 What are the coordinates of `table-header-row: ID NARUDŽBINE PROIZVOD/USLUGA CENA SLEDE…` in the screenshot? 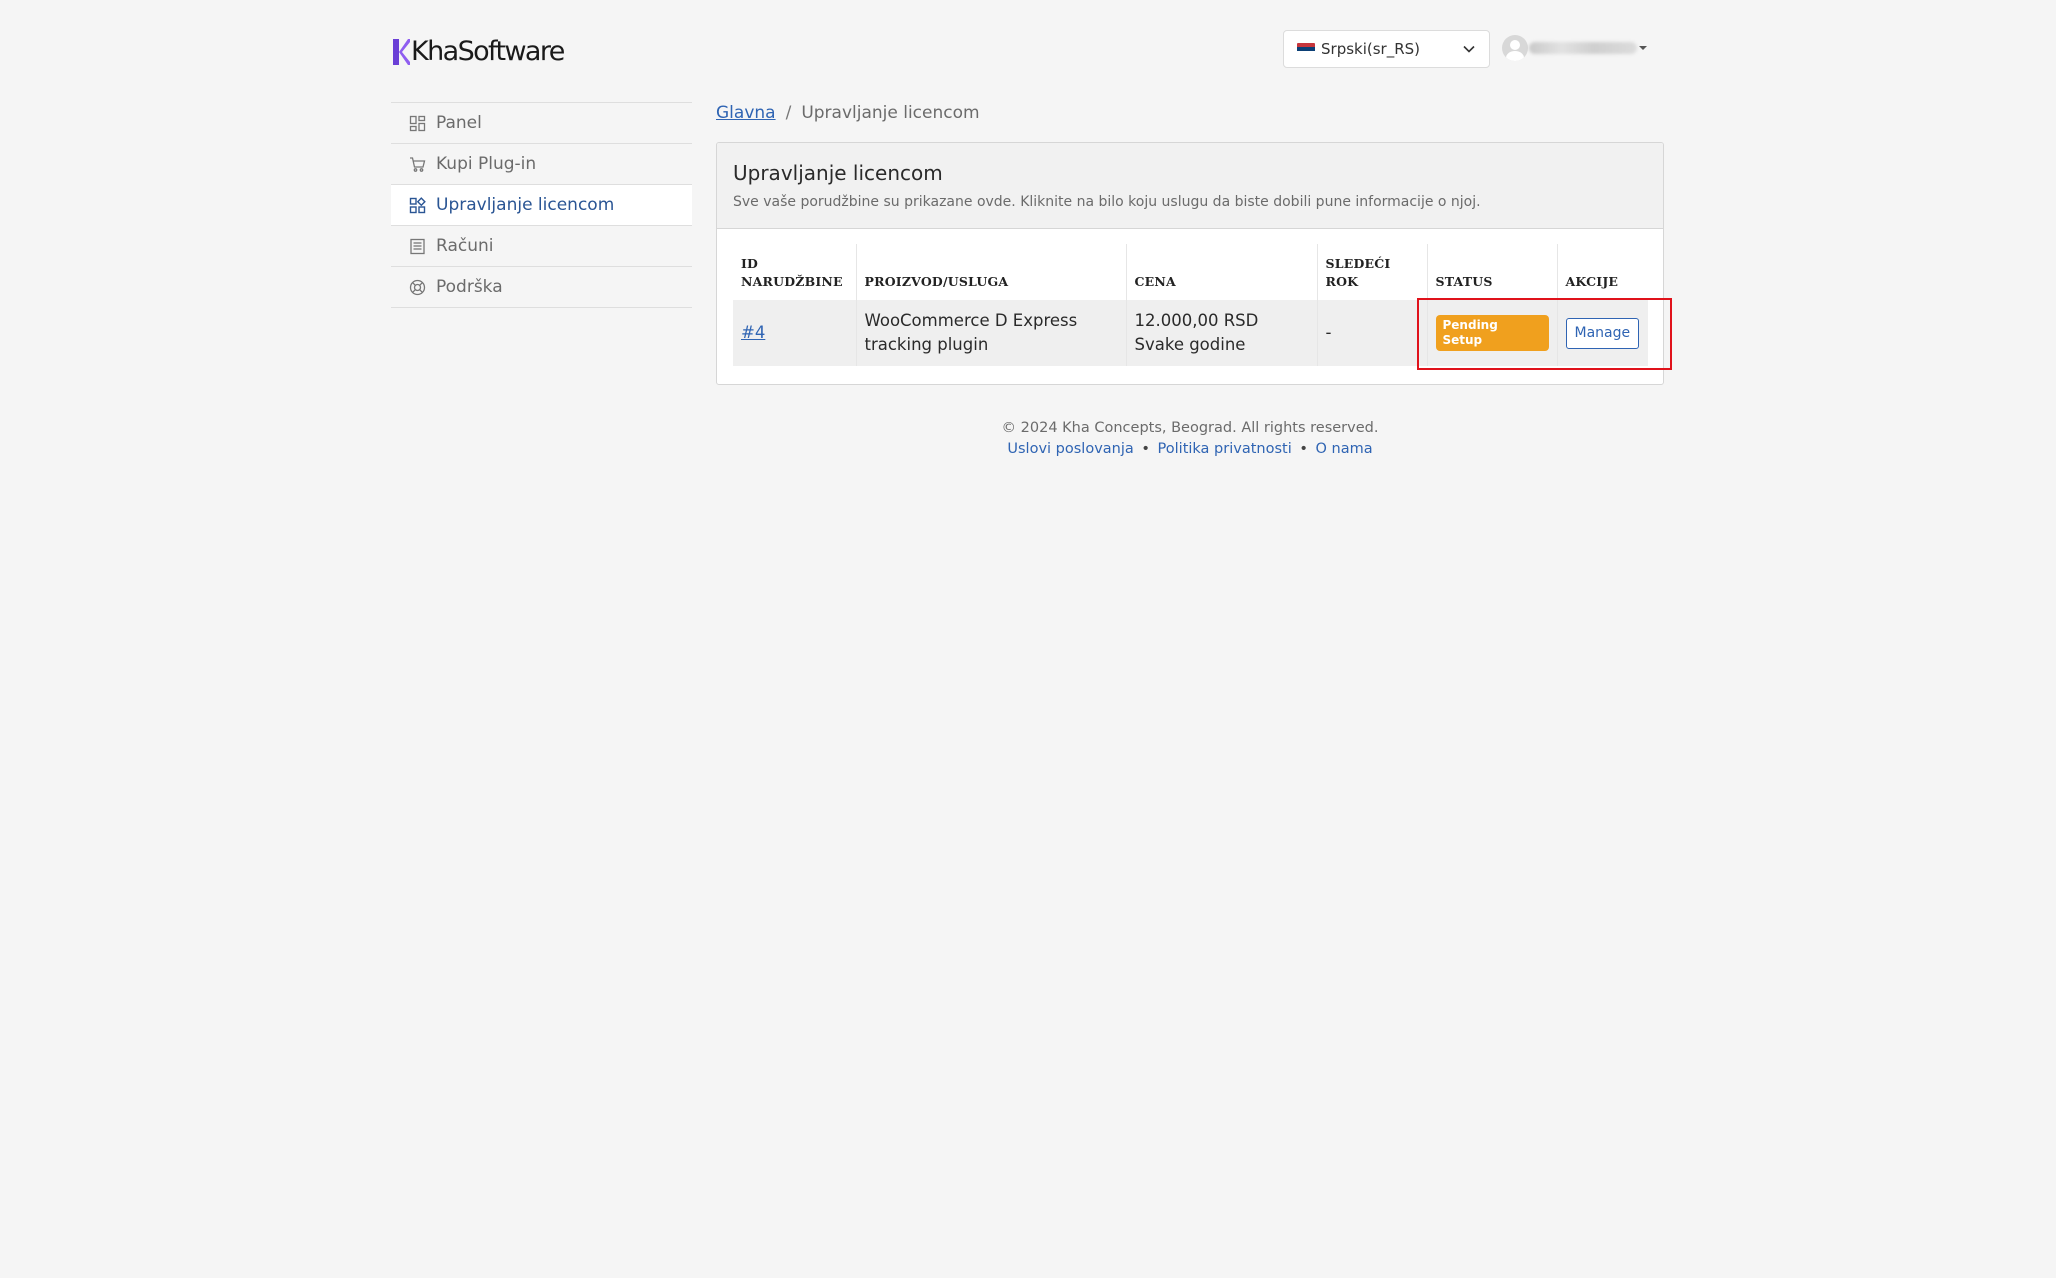 It's located at (1190, 272).